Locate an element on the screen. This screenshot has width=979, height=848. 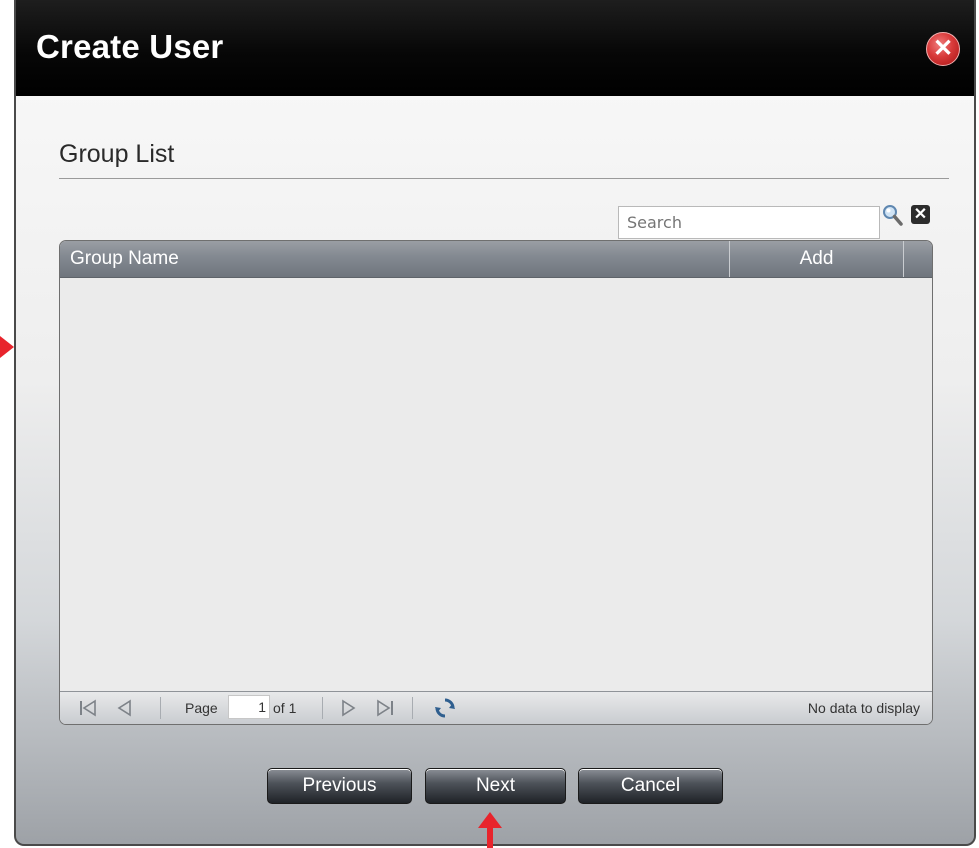
next-button: Next is located at coordinates (495, 786).